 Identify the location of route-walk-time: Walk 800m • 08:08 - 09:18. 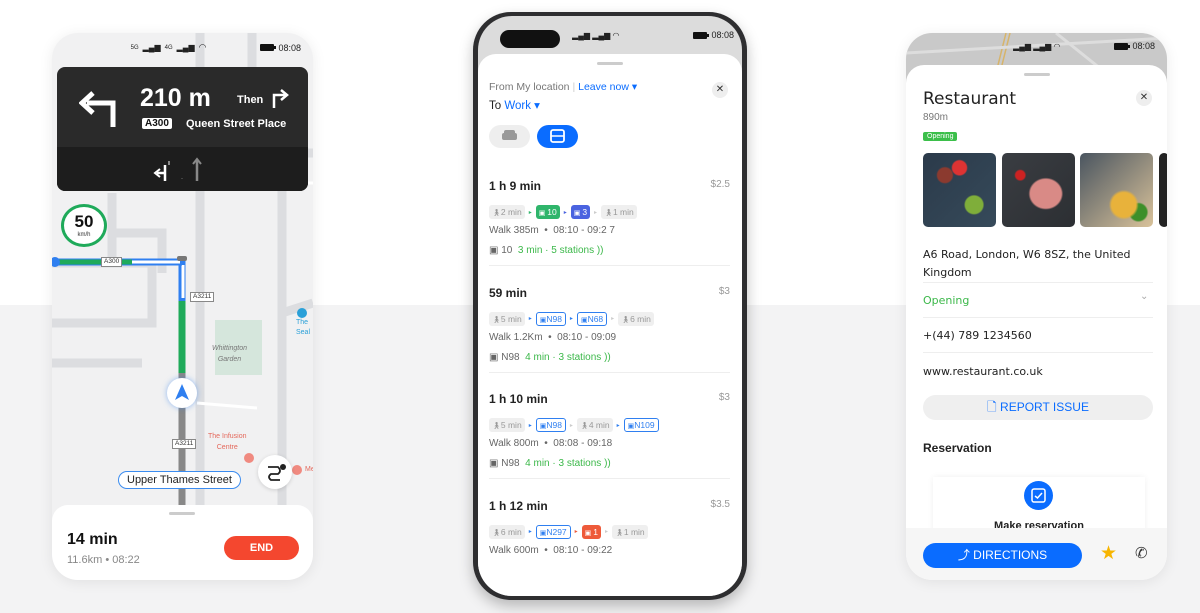
(551, 443).